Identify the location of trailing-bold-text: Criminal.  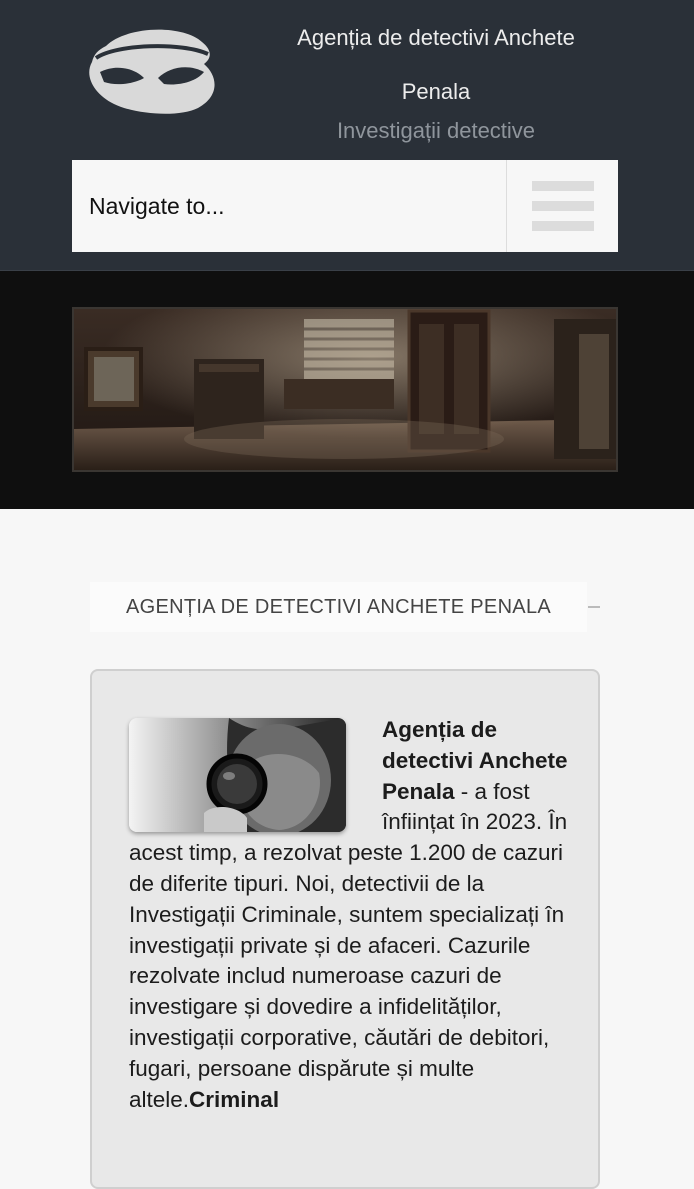
(234, 1099).